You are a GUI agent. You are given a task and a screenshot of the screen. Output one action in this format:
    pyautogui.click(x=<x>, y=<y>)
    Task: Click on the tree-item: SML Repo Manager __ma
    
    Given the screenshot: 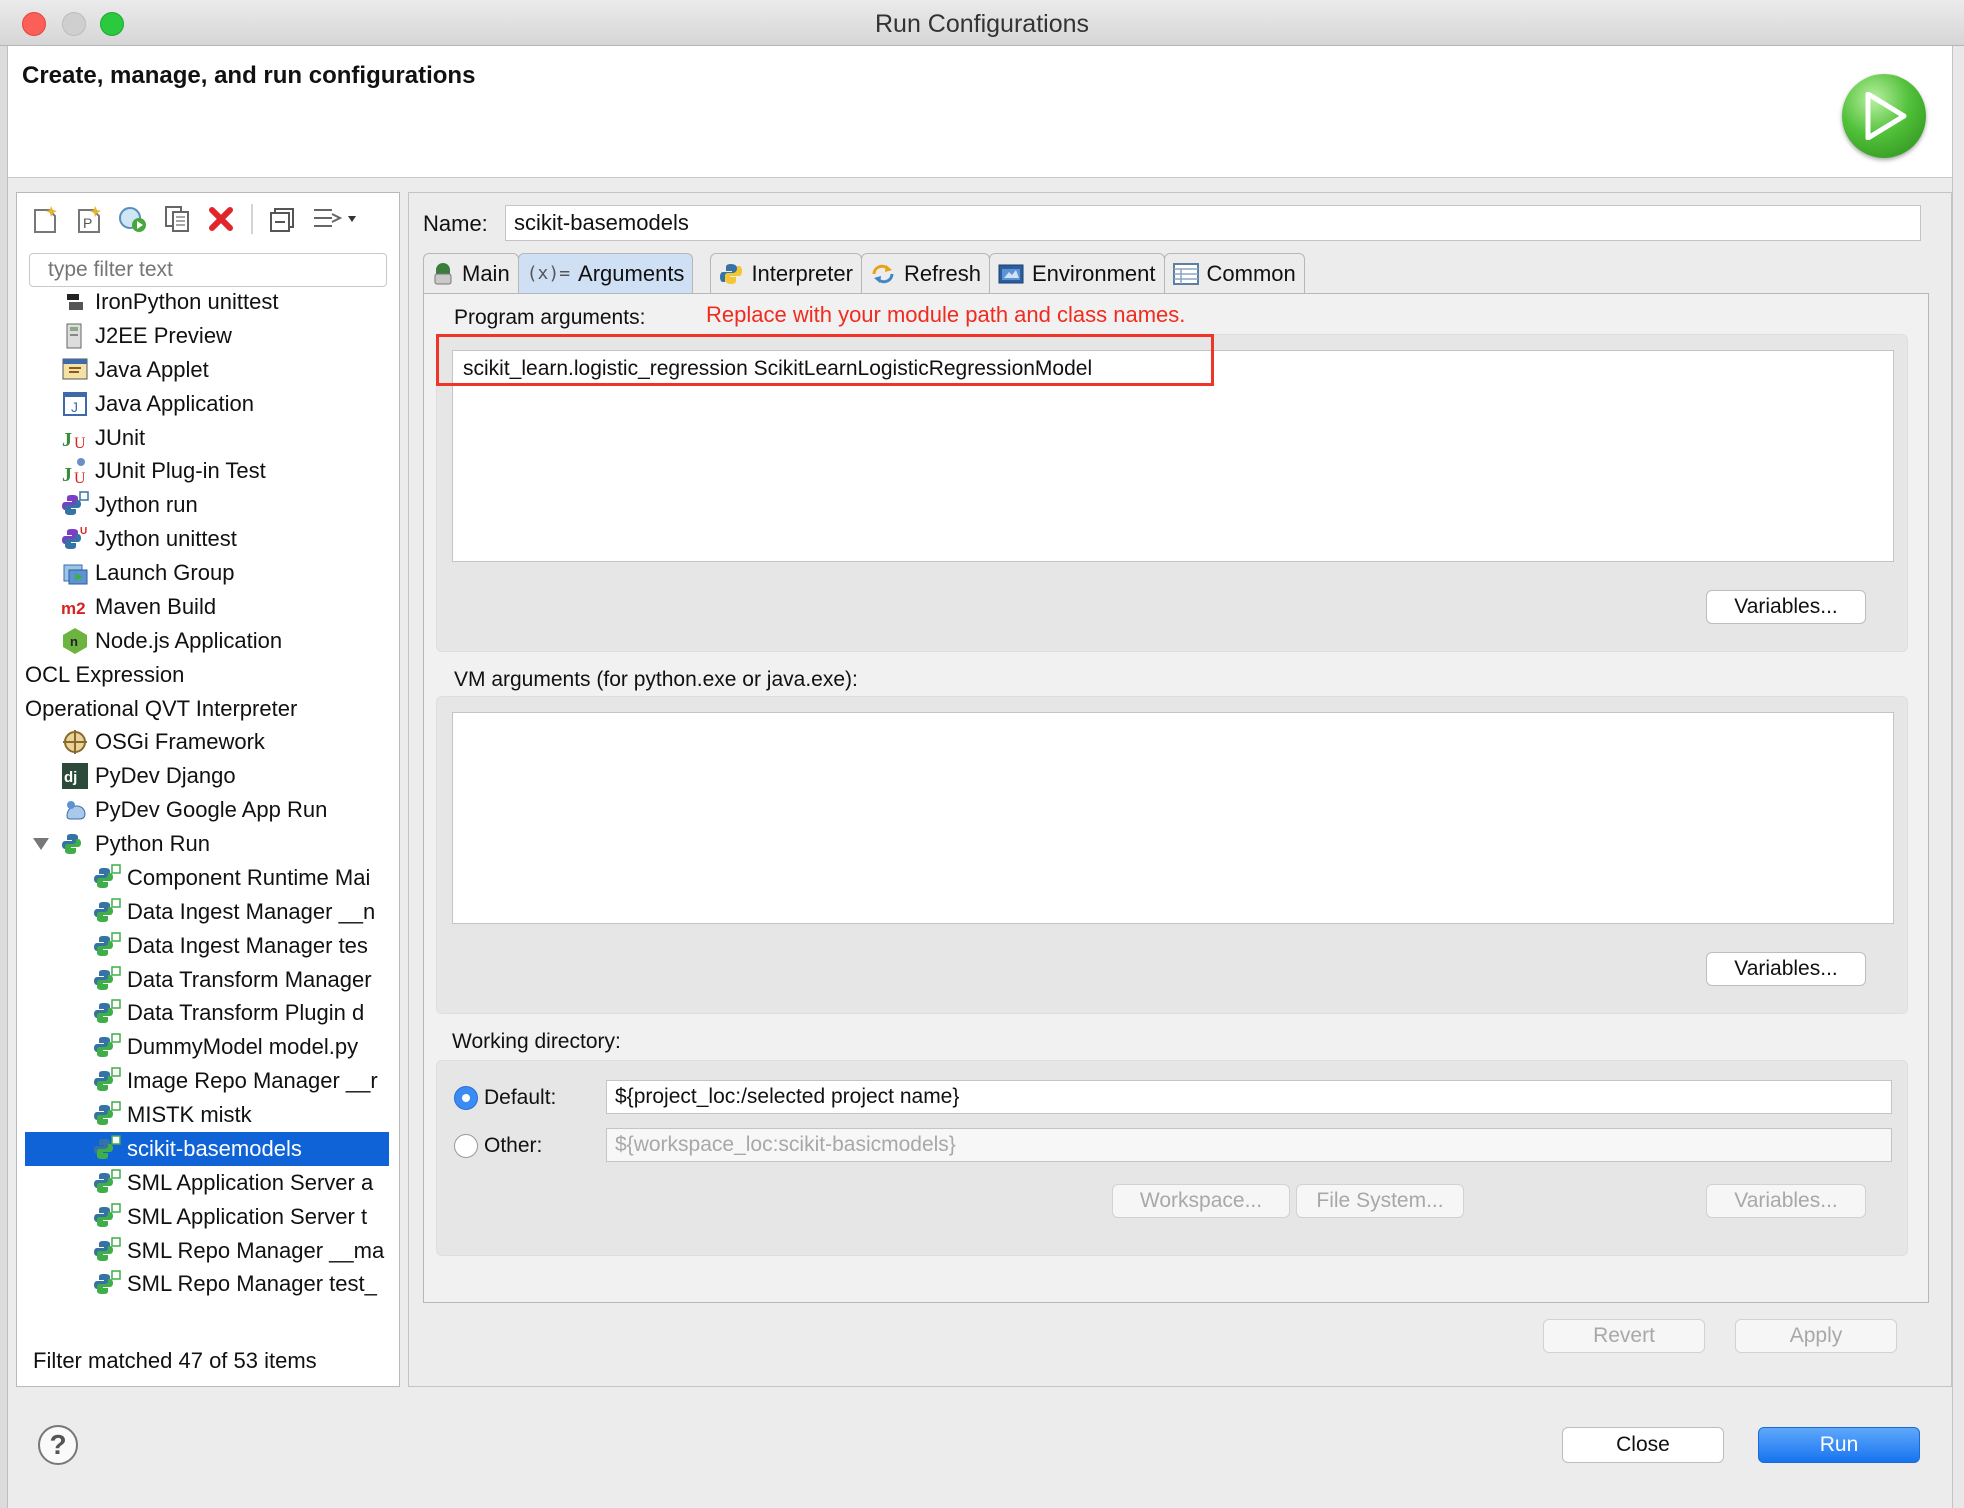 What is the action you would take?
    pyautogui.click(x=215, y=1251)
    